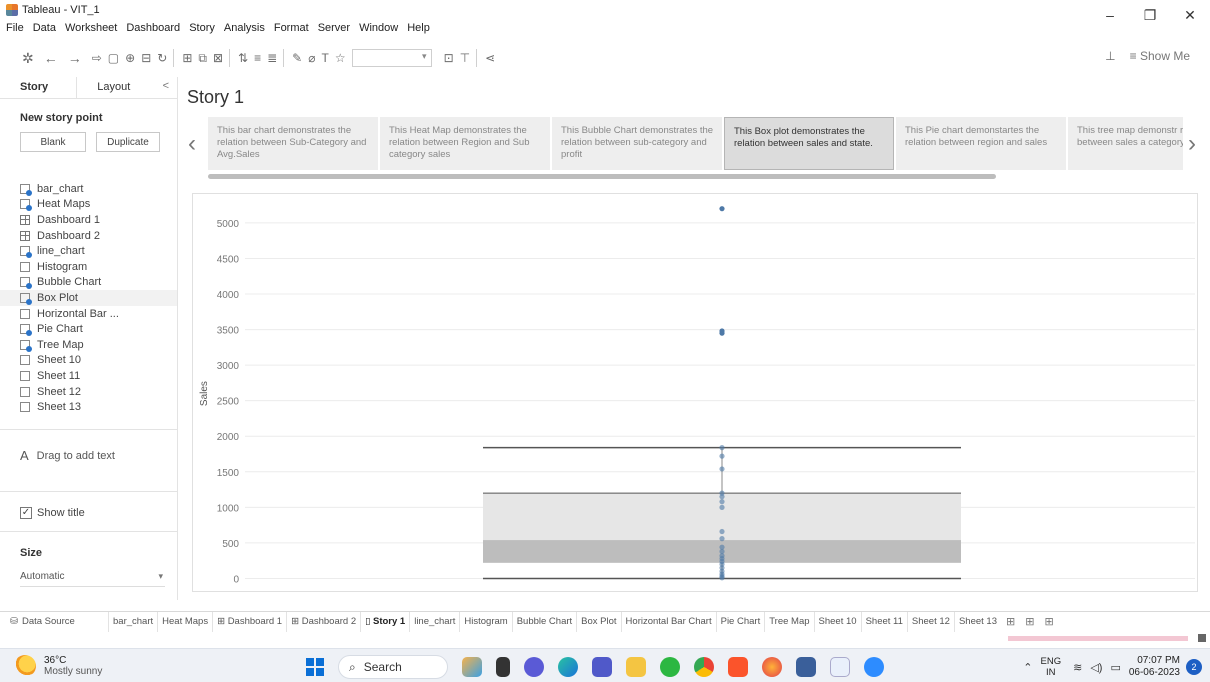  Describe the element at coordinates (598, 621) in the screenshot. I see `sheet-tab: Box Plot` at that location.